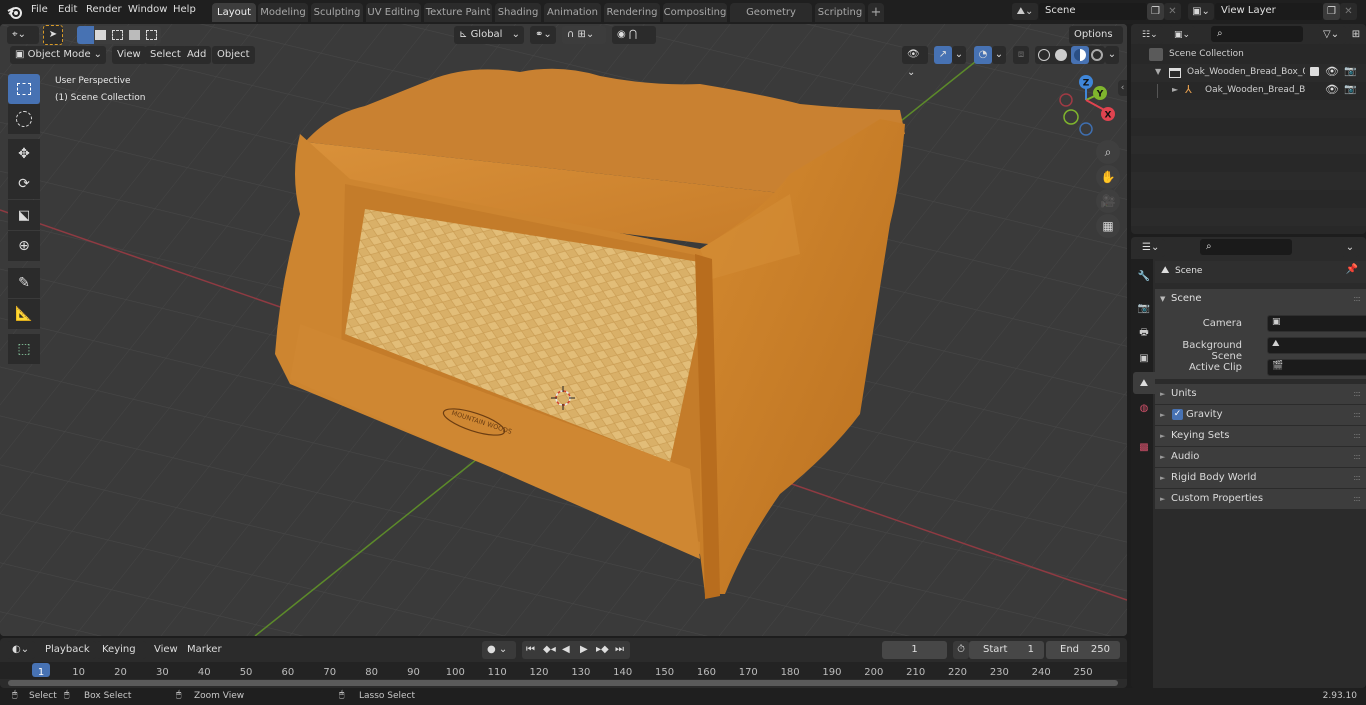  I want to click on menu-add: Add, so click(197, 55).